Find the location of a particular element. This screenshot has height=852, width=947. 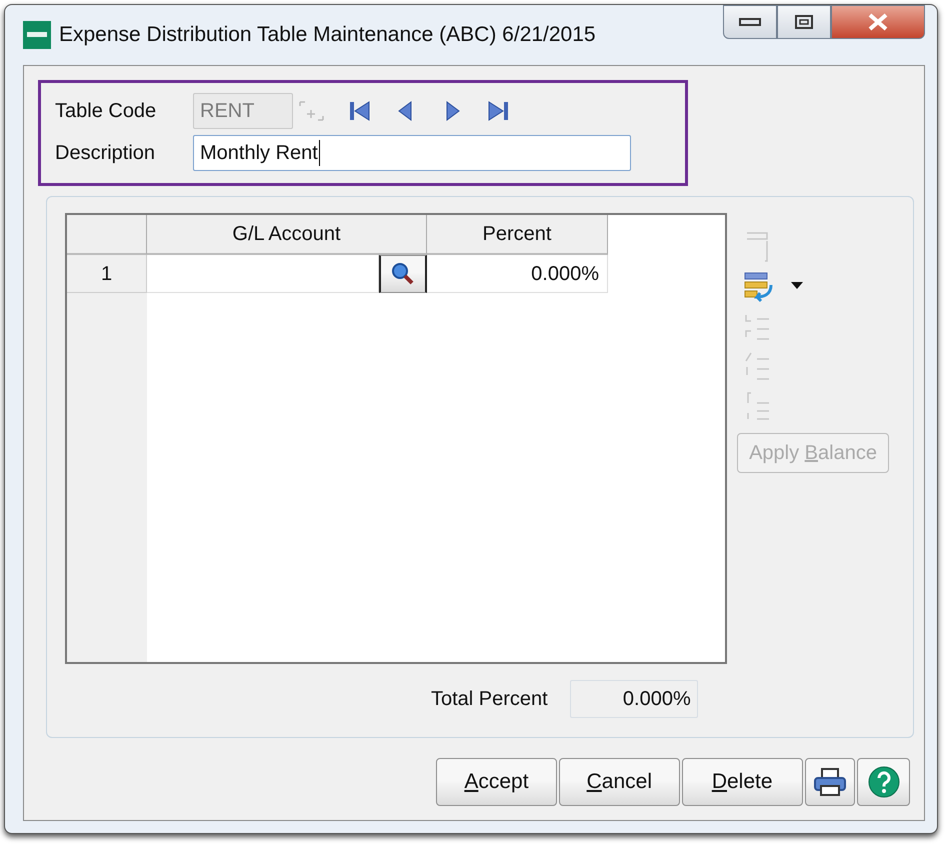

maximize-icon is located at coordinates (804, 22).